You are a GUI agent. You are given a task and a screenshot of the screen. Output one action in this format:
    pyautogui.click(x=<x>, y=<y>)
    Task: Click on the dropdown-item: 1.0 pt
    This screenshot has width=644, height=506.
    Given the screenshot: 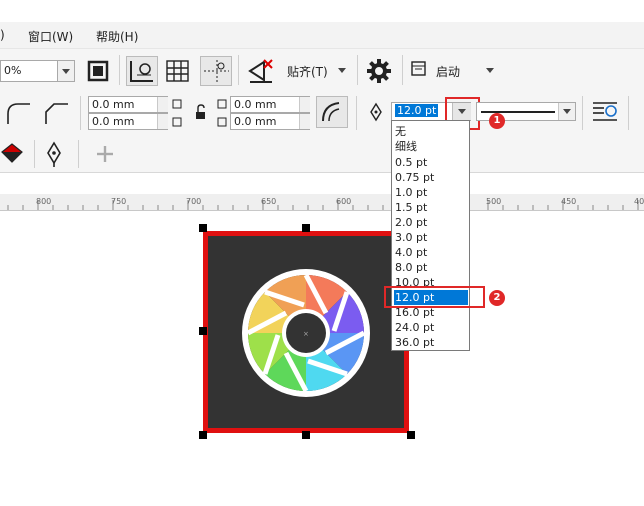 What is the action you would take?
    pyautogui.click(x=431, y=192)
    